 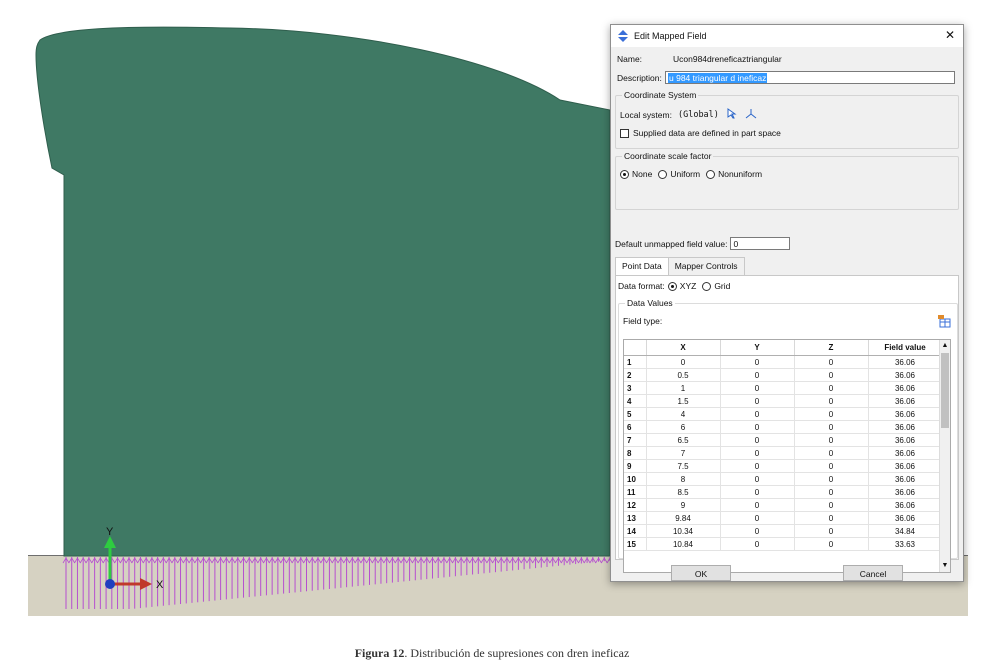 I want to click on table-row: 4 1.5 0 0 36.06, so click(x=783, y=401).